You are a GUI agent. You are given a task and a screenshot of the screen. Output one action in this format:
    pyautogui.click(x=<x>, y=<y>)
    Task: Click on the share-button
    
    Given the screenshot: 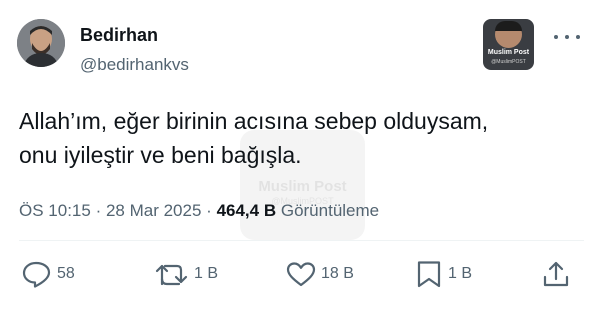 What is the action you would take?
    pyautogui.click(x=556, y=274)
    